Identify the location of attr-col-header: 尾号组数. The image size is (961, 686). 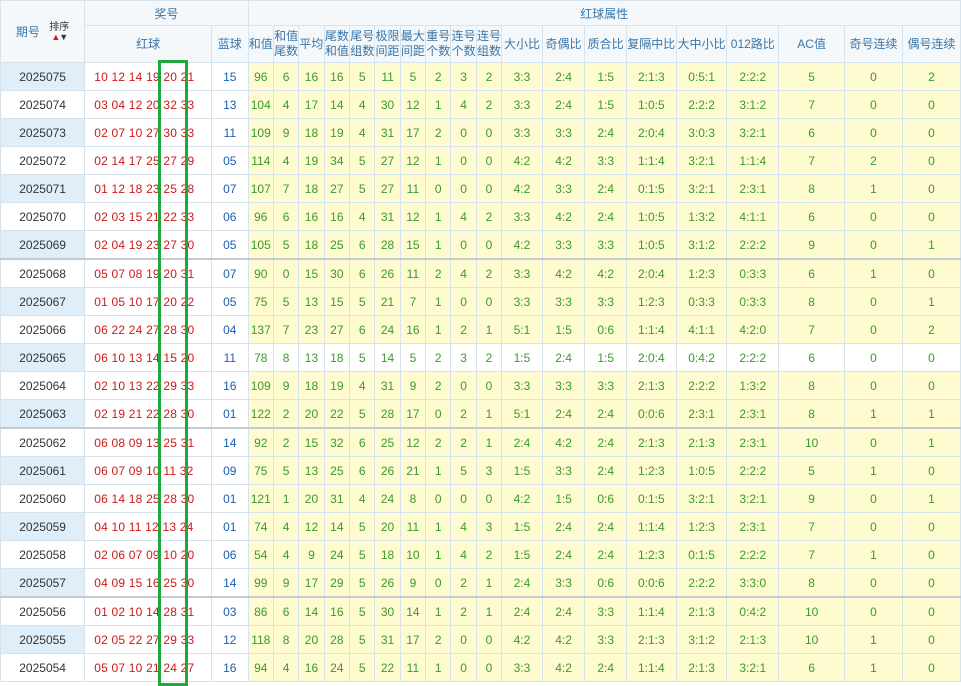
(362, 44).